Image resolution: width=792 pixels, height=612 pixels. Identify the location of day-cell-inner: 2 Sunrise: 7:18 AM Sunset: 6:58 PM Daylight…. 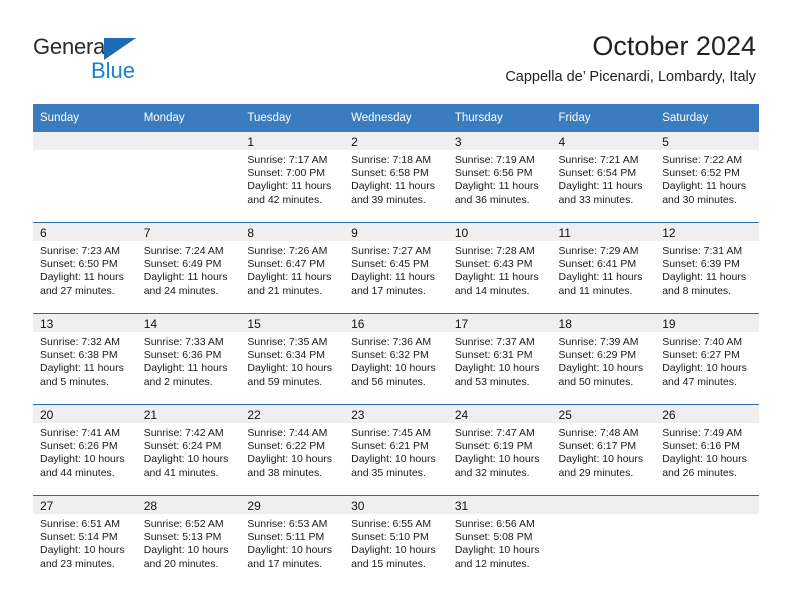
(396, 177).